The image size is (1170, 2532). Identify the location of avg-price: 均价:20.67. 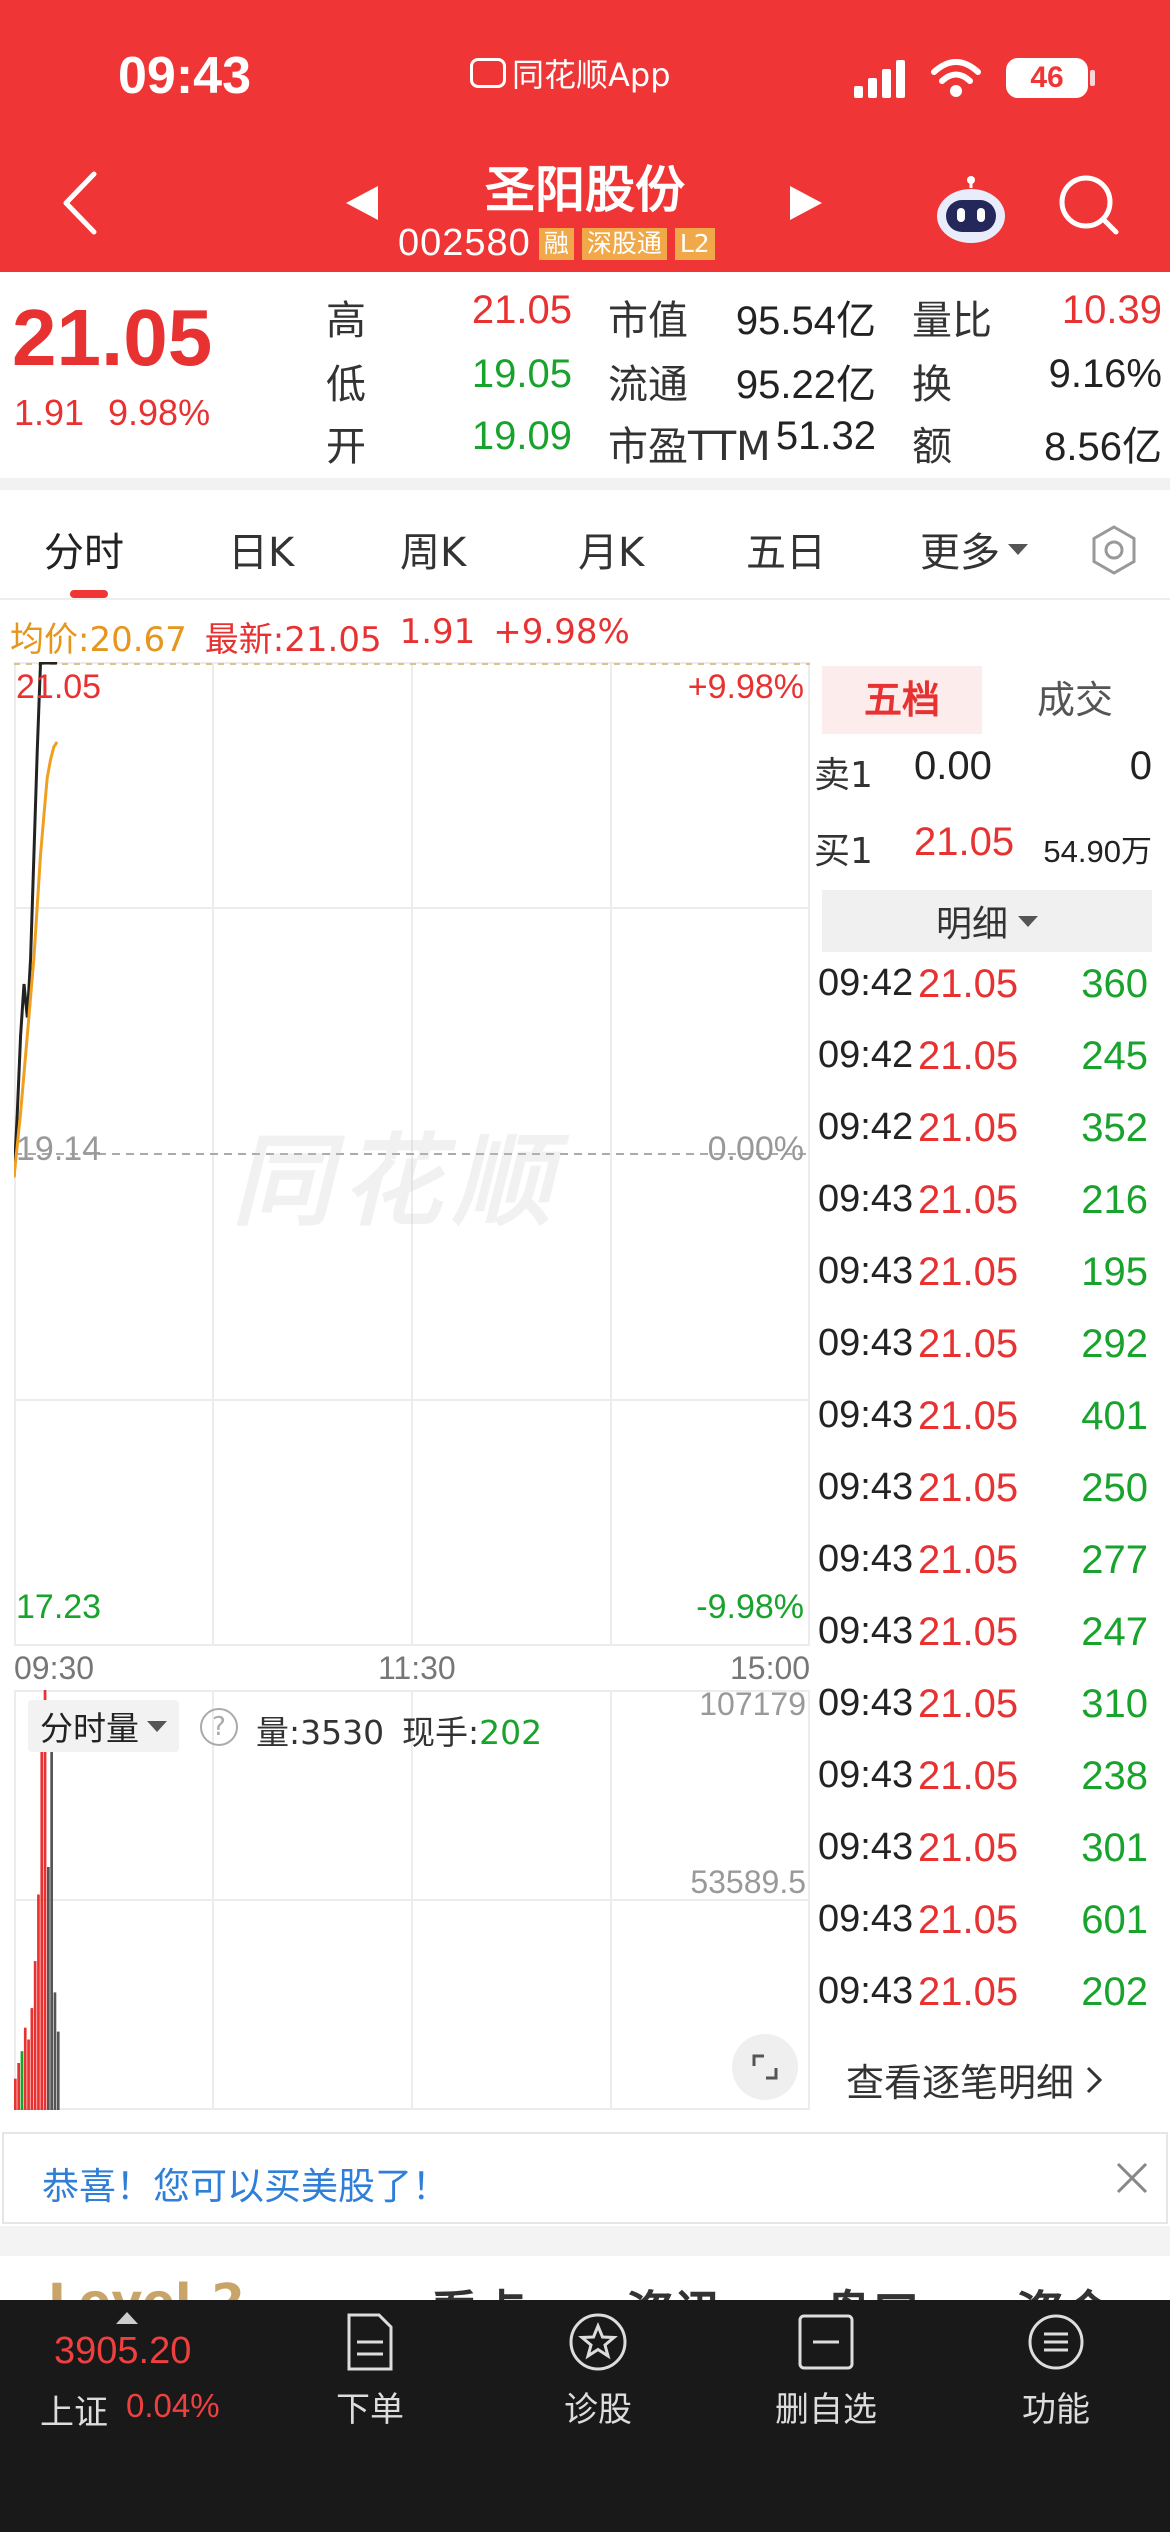
(98, 640).